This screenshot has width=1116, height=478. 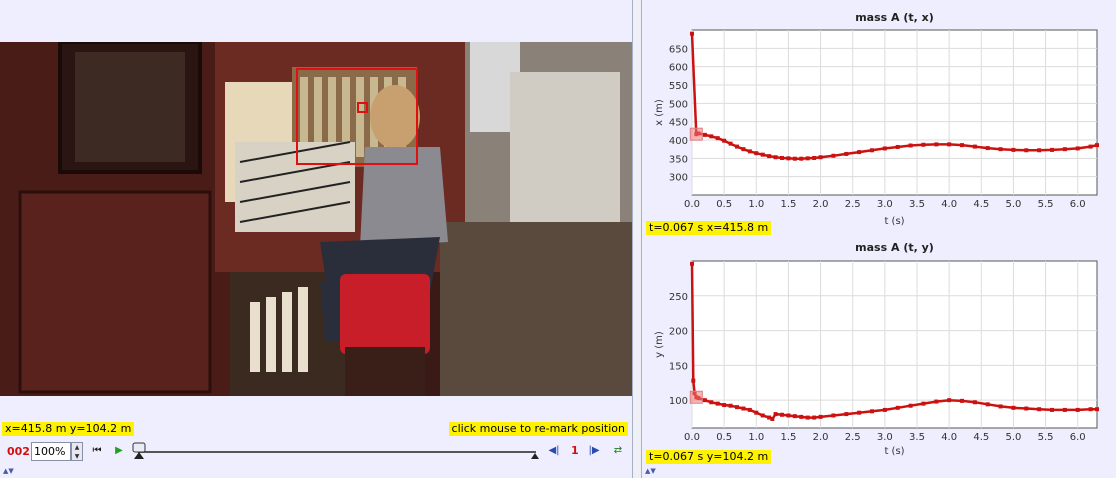 I want to click on y-tick-label: 300, so click(x=678, y=178).